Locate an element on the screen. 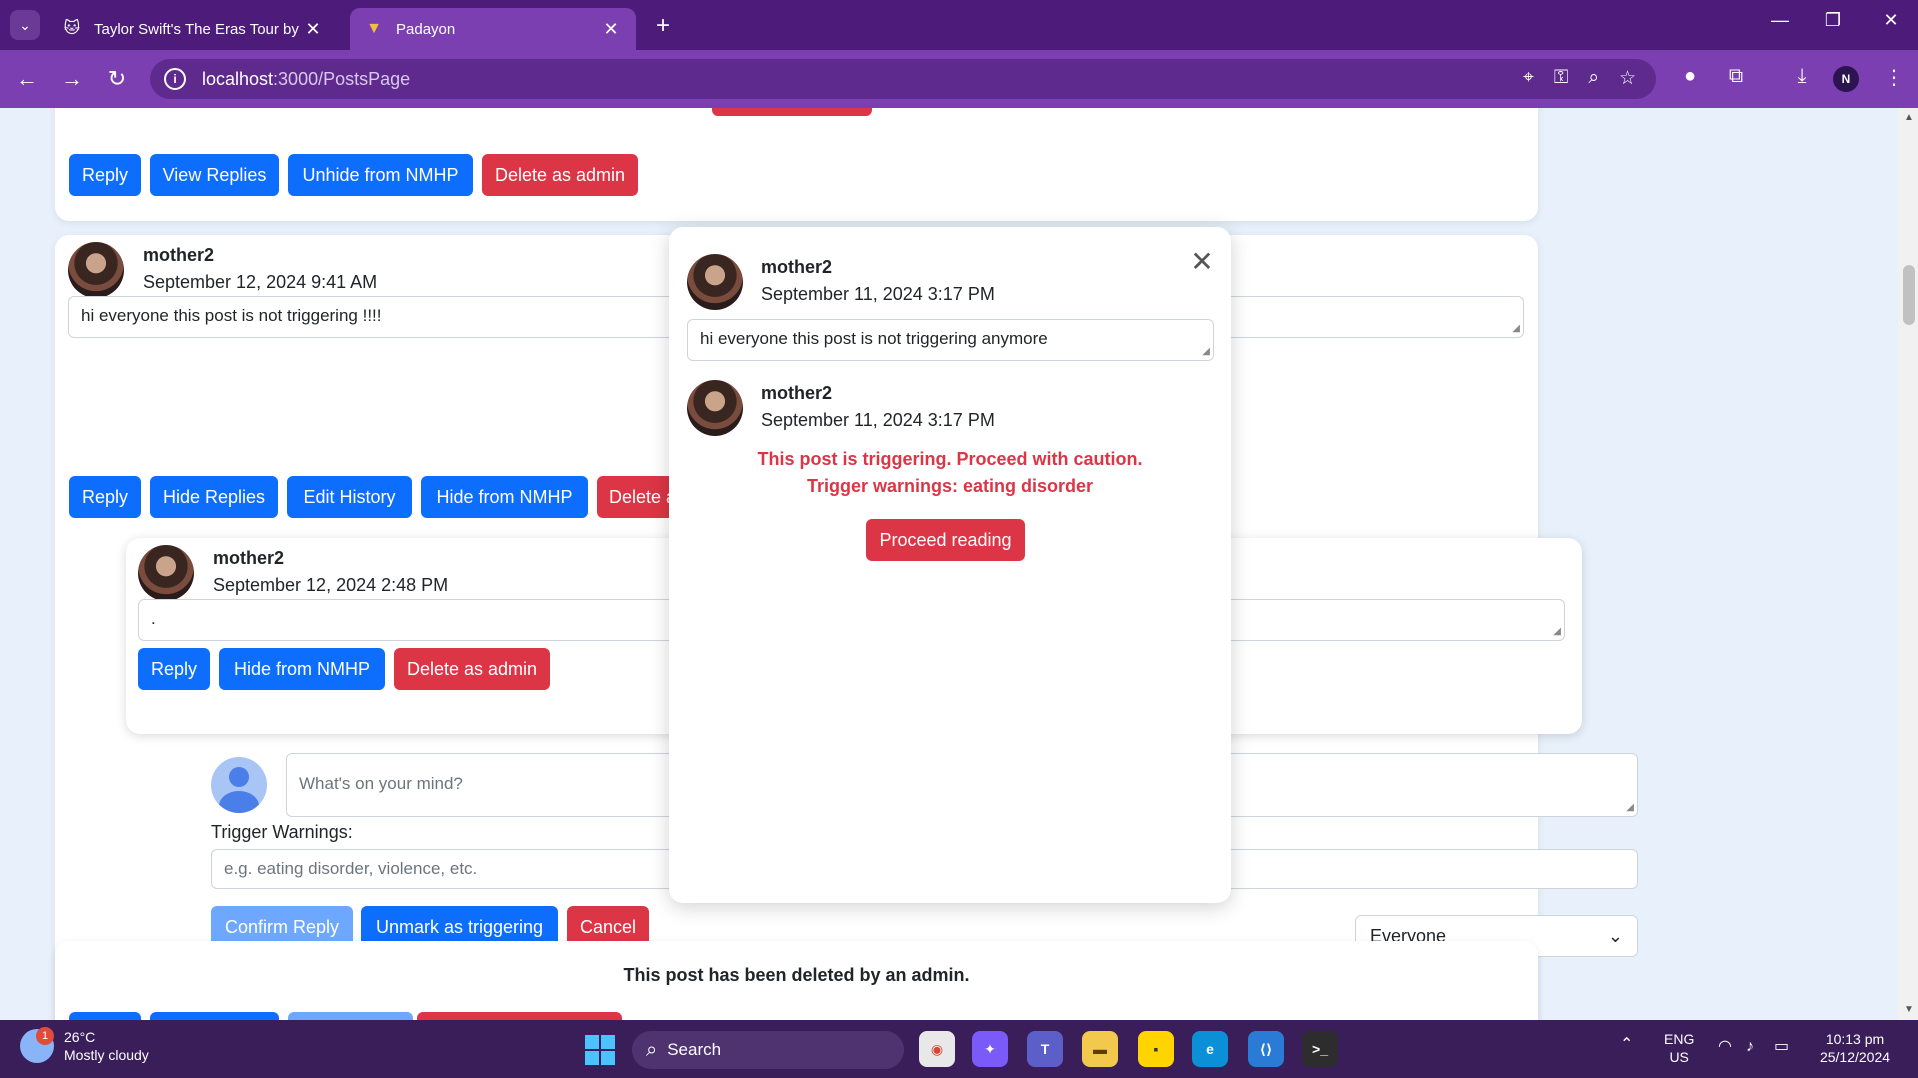 The image size is (1918, 1078). search-icon: ⌕ is located at coordinates (652, 1049).